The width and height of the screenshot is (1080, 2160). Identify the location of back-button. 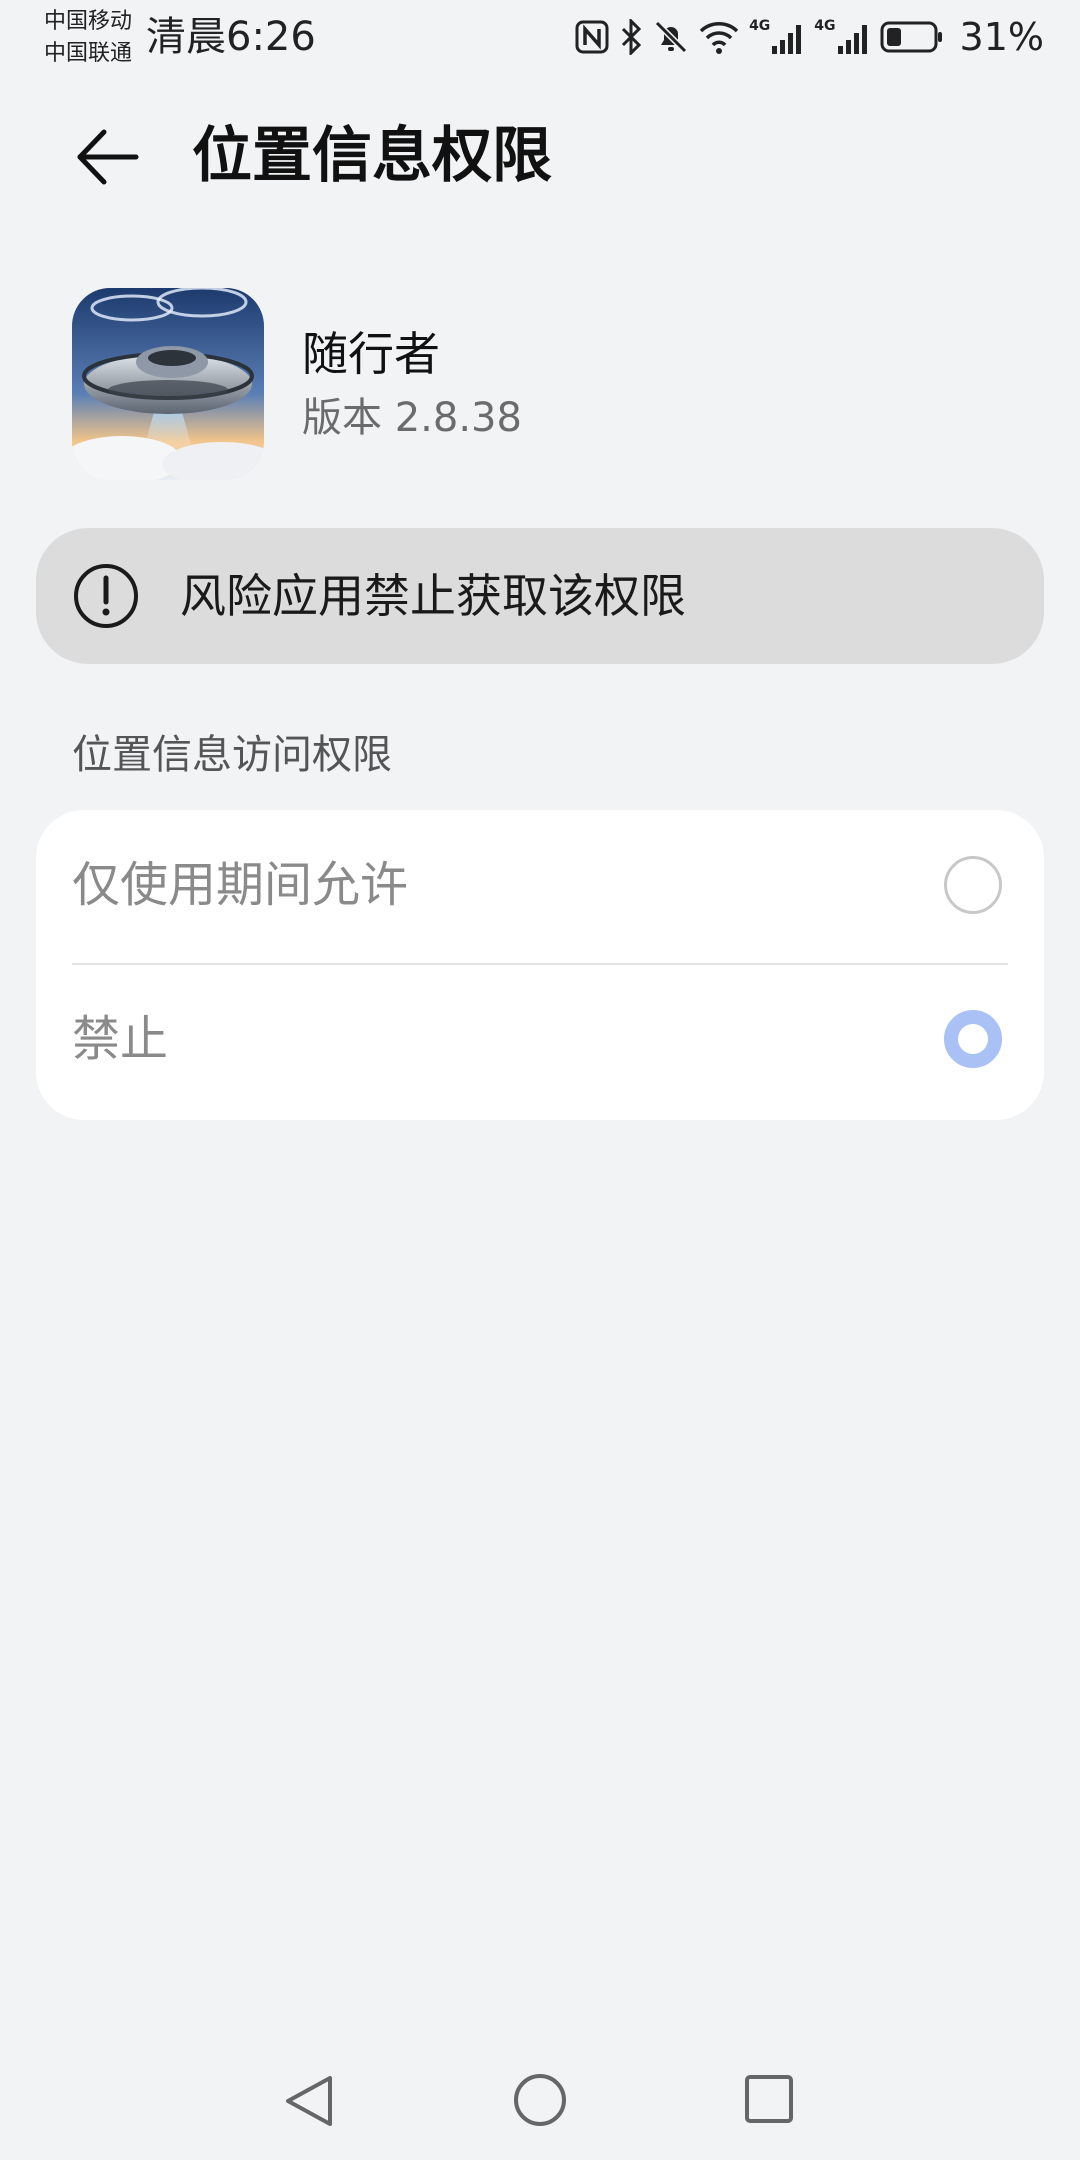
(107, 157).